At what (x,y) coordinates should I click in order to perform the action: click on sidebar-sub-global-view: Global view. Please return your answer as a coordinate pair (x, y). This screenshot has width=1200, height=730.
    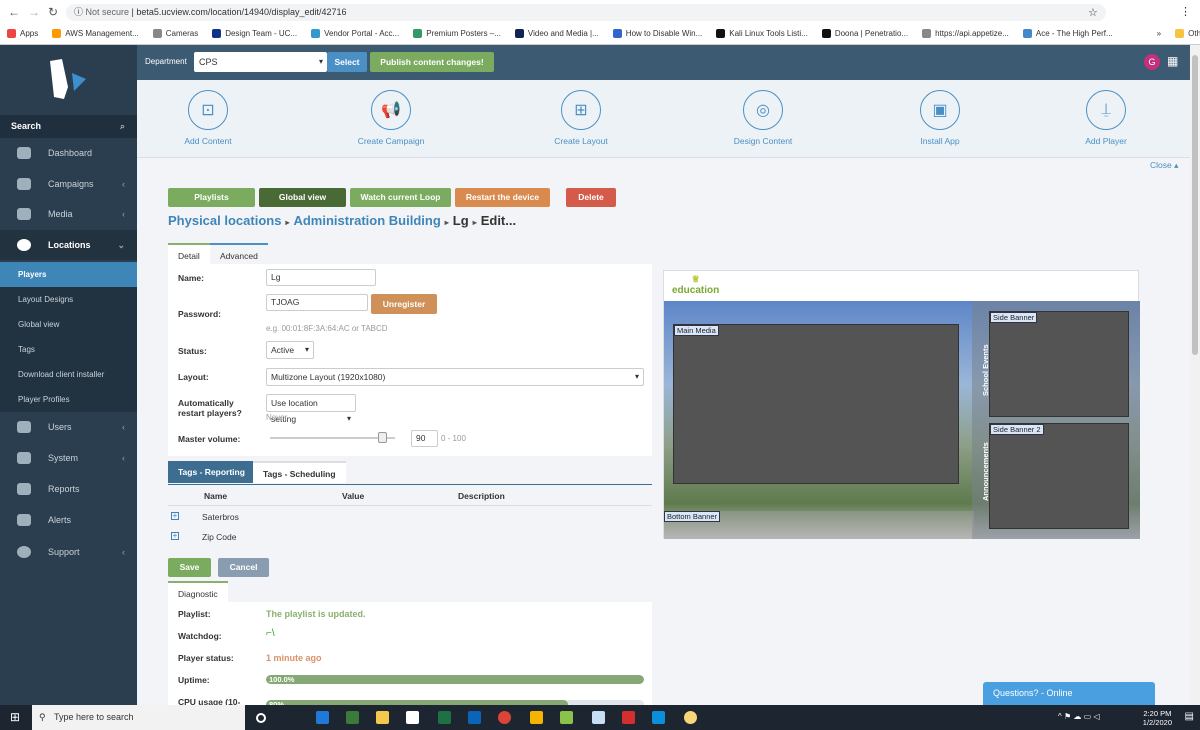
    Looking at the image, I should click on (68, 324).